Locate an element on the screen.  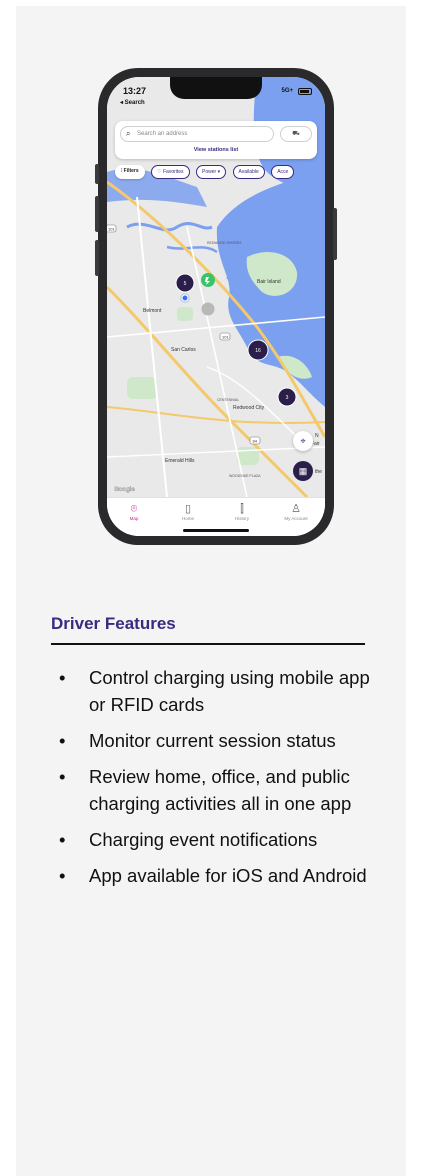
scan-qr-button: ▦ is located at coordinates (303, 471).